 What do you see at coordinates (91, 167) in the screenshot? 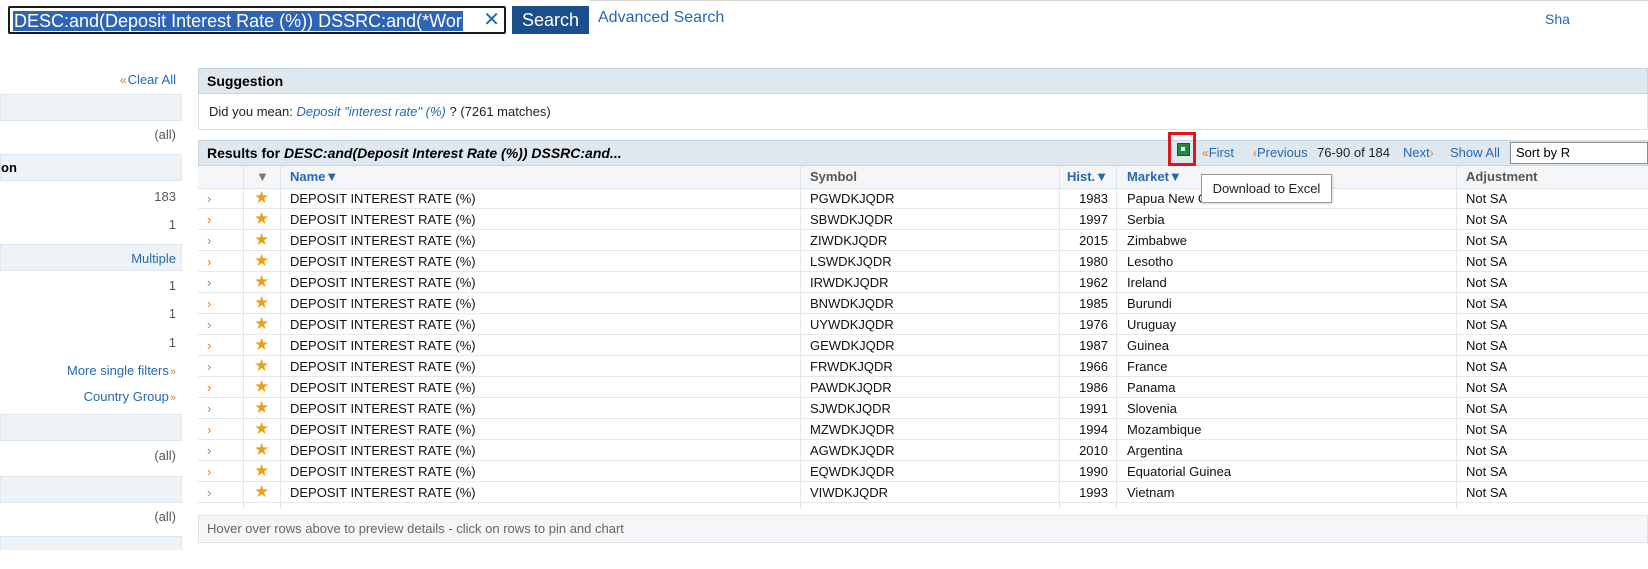
I see `filter-section-header: on` at bounding box center [91, 167].